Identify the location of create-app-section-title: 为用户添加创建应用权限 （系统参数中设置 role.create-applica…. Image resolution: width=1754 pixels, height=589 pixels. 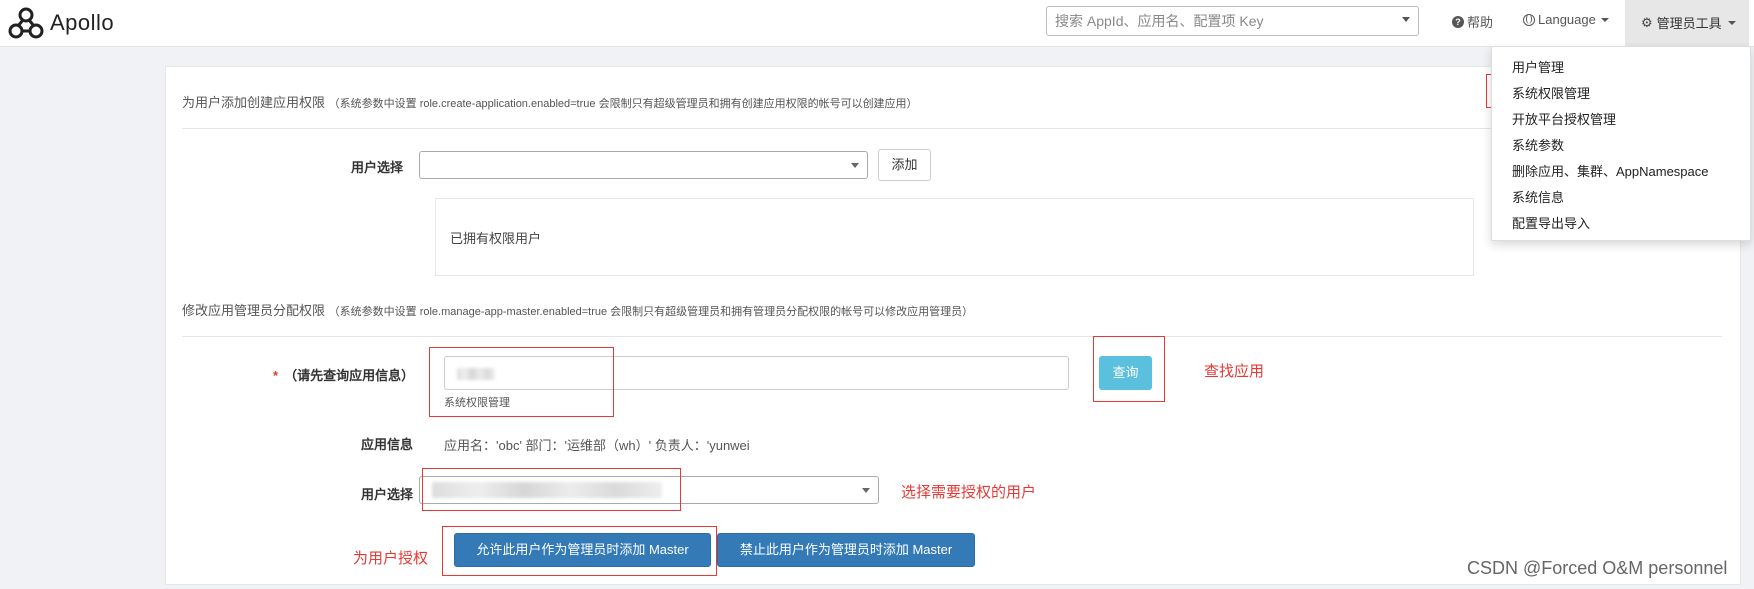
(550, 101).